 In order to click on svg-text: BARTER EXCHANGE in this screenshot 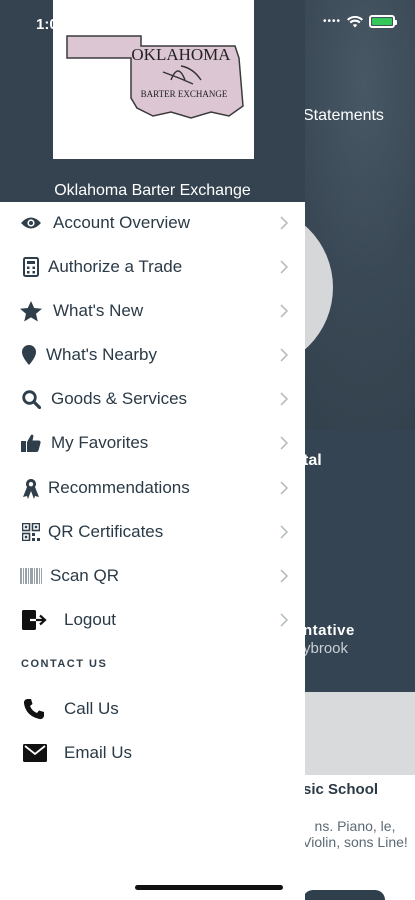, I will do `click(184, 94)`.